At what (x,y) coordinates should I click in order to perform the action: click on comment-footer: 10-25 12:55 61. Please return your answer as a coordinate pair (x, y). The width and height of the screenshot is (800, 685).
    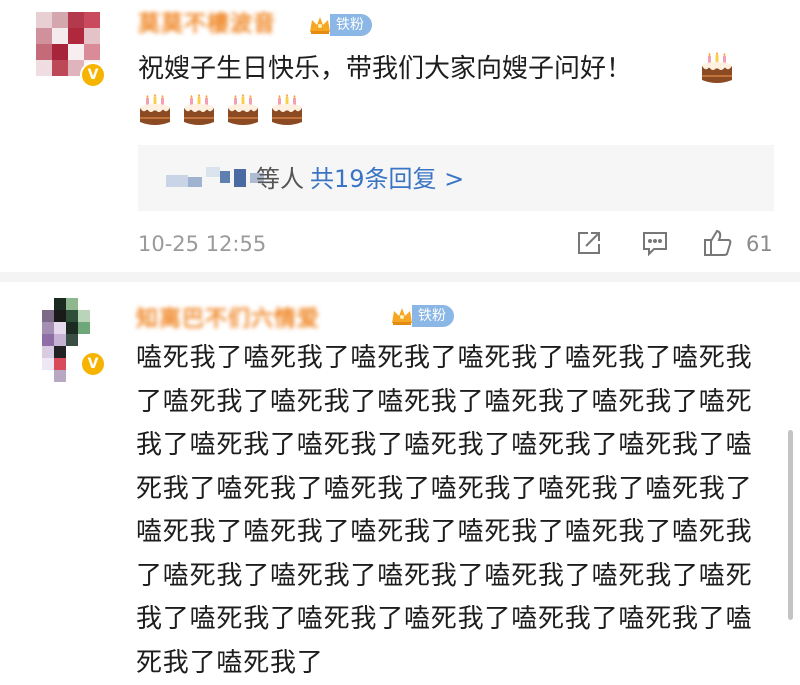
    Looking at the image, I should click on (400, 245).